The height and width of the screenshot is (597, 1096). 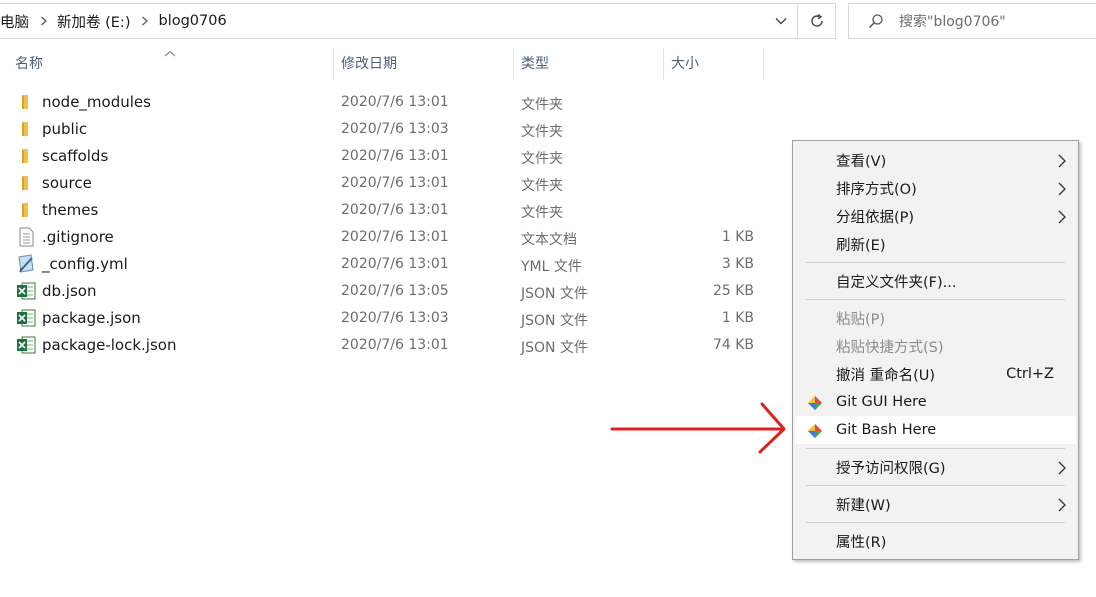 What do you see at coordinates (935, 402) in the screenshot?
I see `menu-item-git-gui: Git GUI Here` at bounding box center [935, 402].